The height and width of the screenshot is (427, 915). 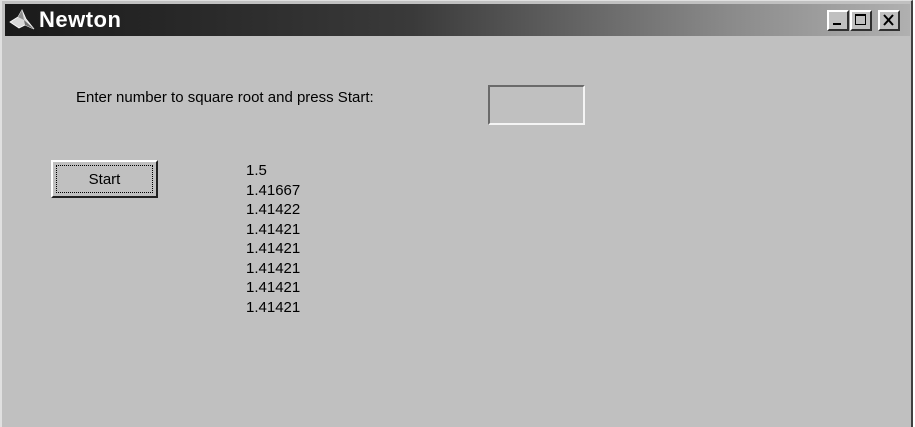 I want to click on title-bar: Newton, so click(x=457, y=20).